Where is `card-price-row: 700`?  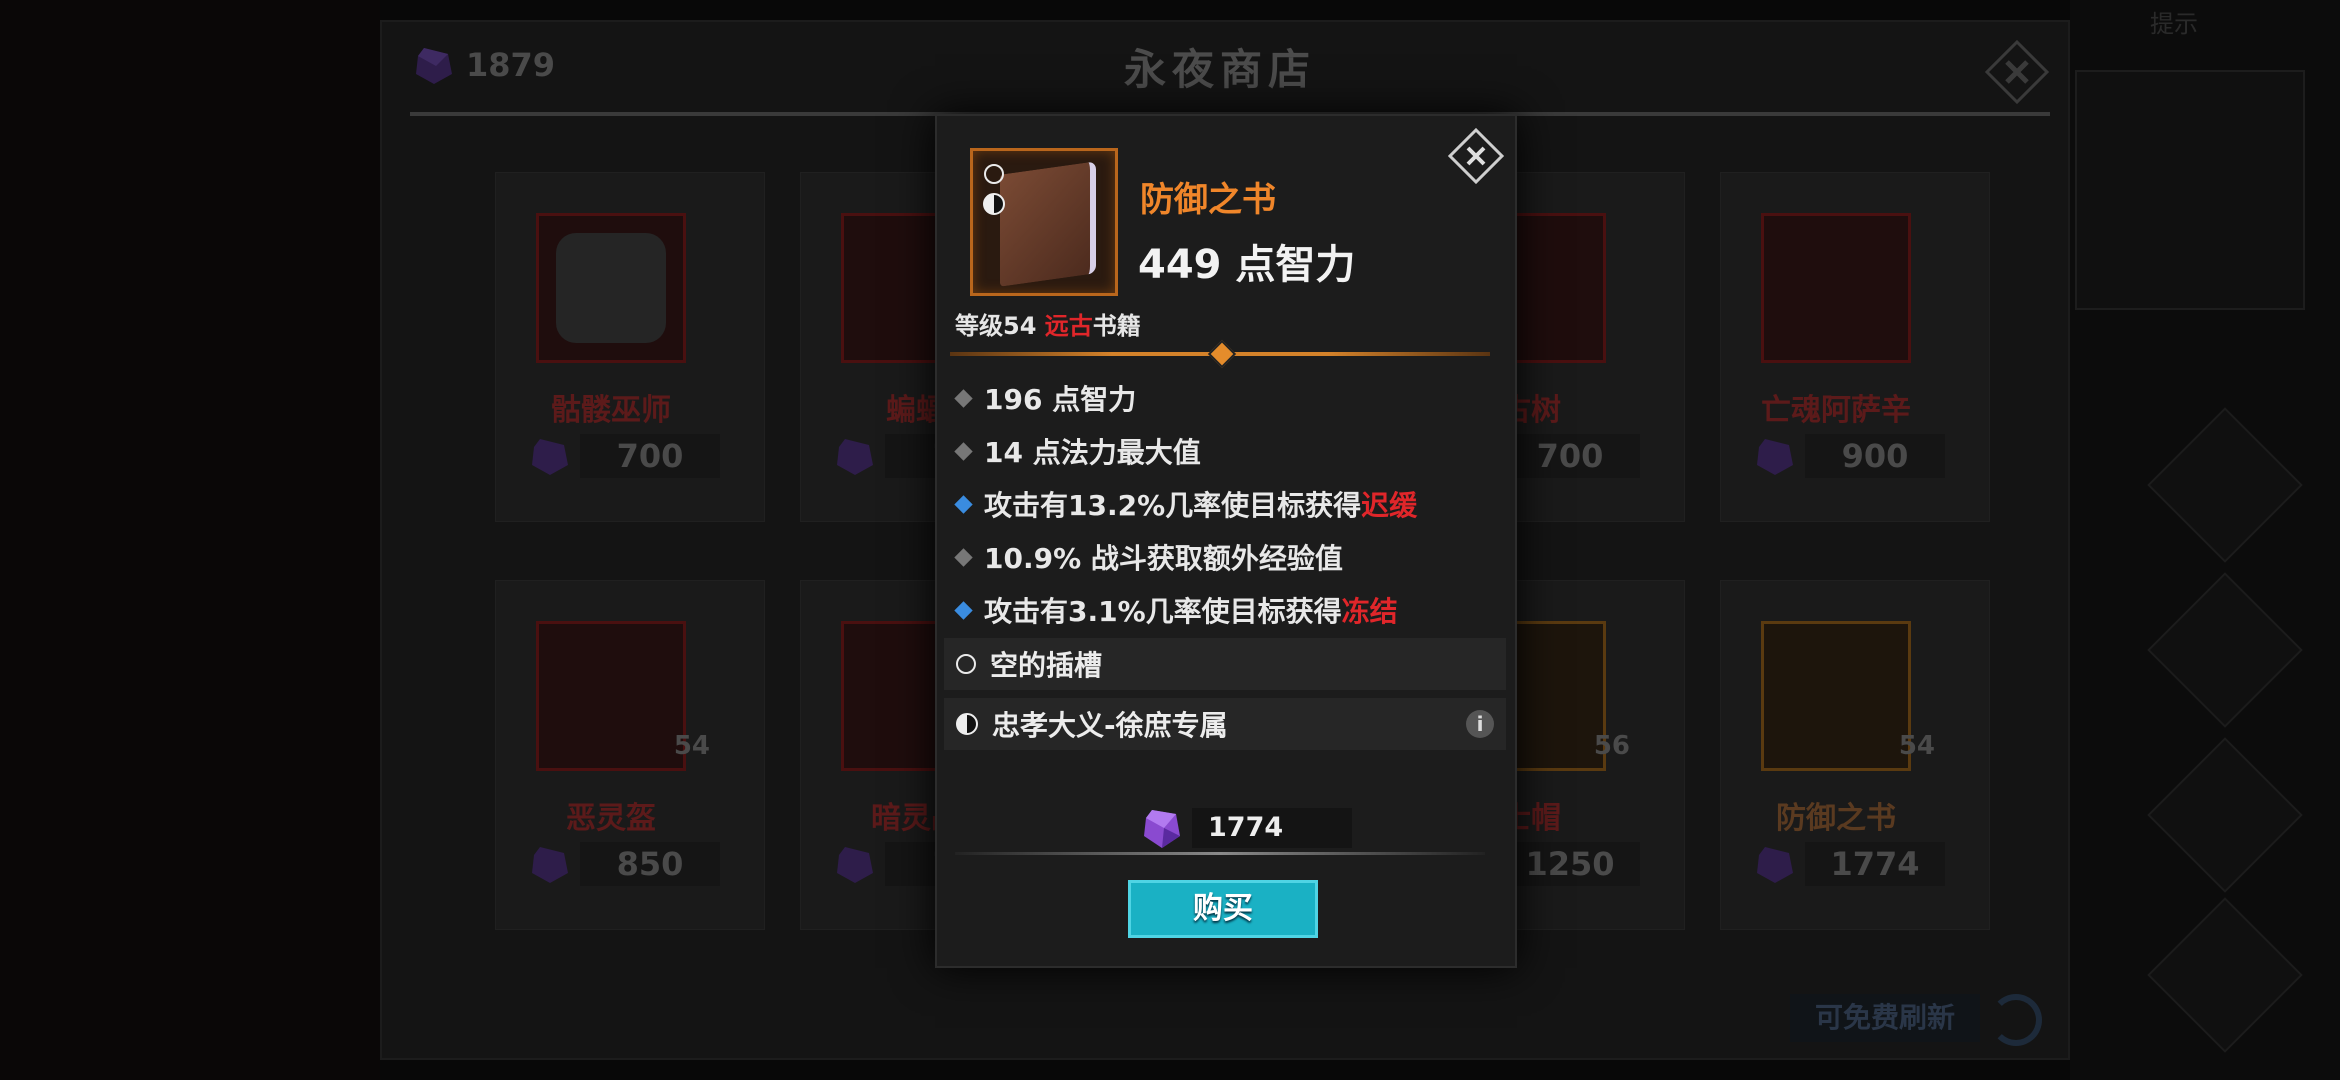 card-price-row: 700 is located at coordinates (623, 456).